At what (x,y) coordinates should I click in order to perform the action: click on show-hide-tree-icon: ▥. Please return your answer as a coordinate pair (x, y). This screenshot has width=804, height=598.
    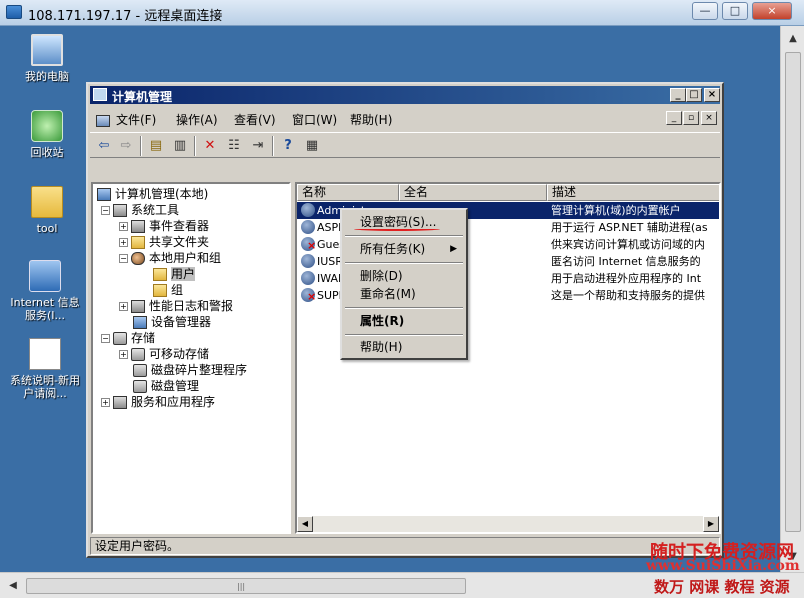
    Looking at the image, I should click on (180, 146).